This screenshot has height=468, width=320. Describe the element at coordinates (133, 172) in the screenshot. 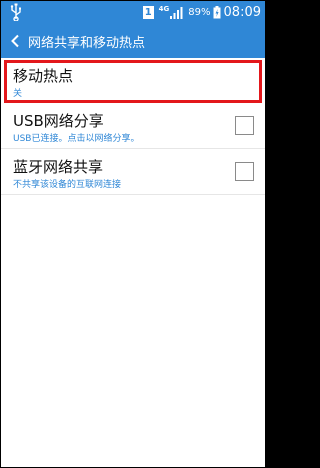

I see `bluetooth-tethering-item: 蓝牙网络共享 不共享该设备的互联网连接` at that location.